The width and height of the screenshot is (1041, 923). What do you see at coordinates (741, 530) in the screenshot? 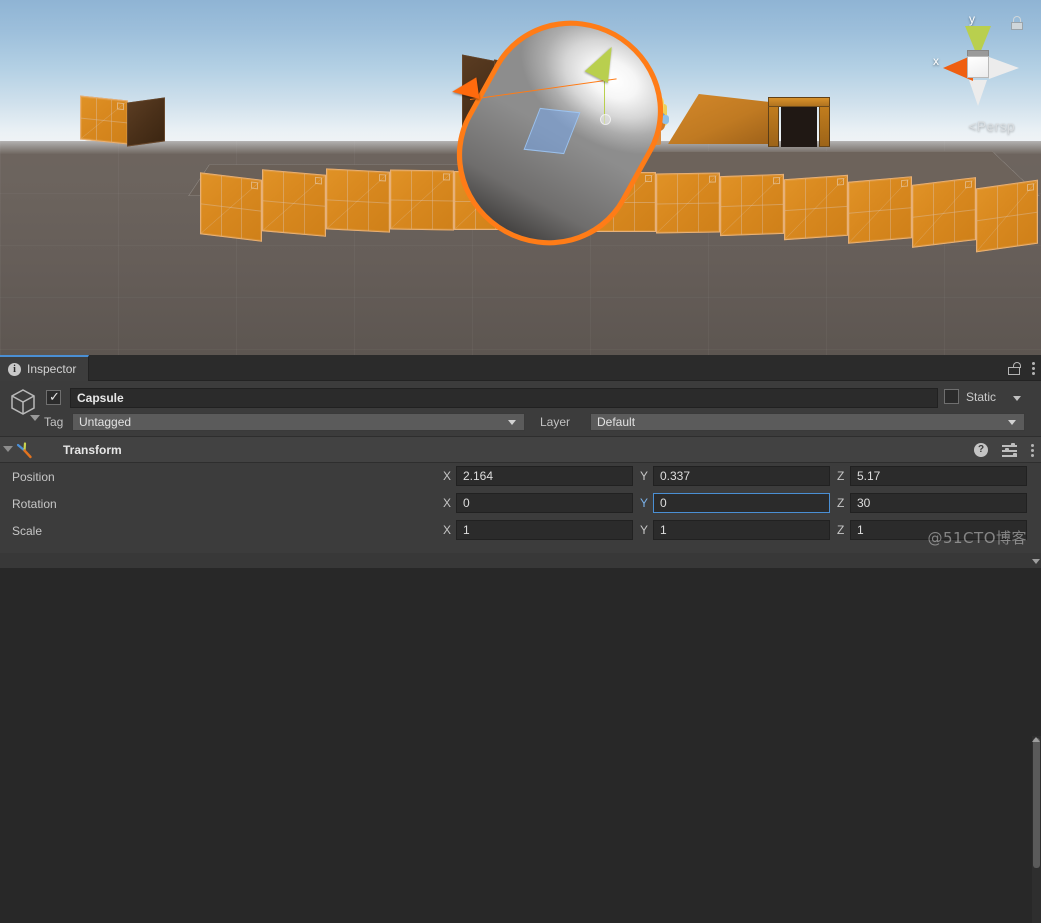
I see `scale-y-field: 1` at bounding box center [741, 530].